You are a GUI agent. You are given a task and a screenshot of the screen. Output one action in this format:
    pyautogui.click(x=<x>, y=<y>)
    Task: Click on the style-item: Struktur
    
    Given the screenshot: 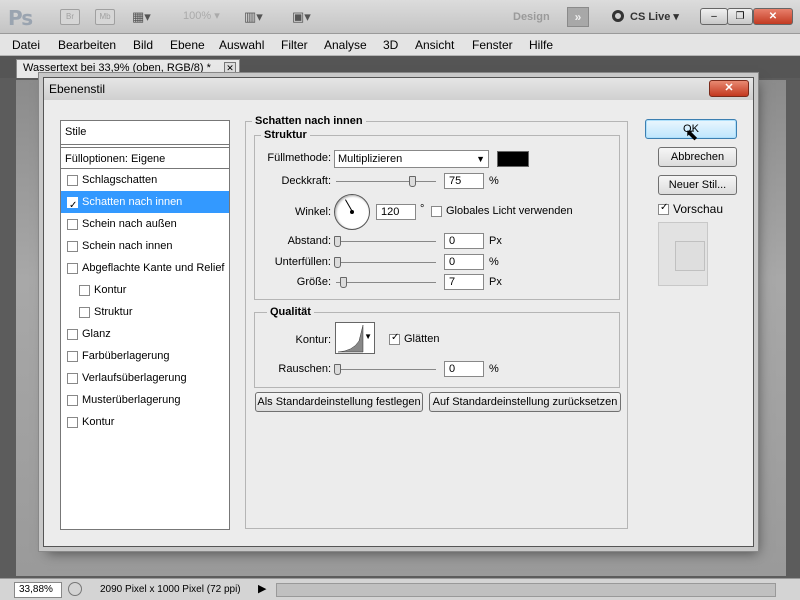 What is the action you would take?
    pyautogui.click(x=145, y=312)
    